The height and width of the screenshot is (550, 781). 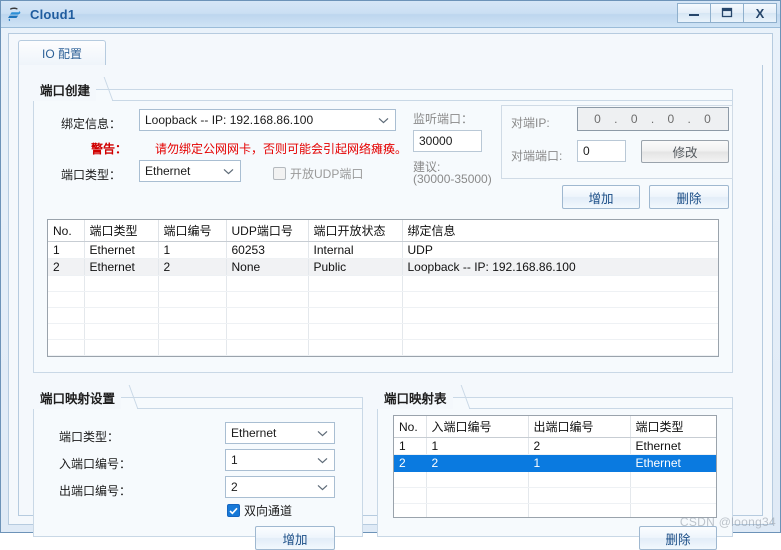 I want to click on checkbox-box, so click(x=279, y=173).